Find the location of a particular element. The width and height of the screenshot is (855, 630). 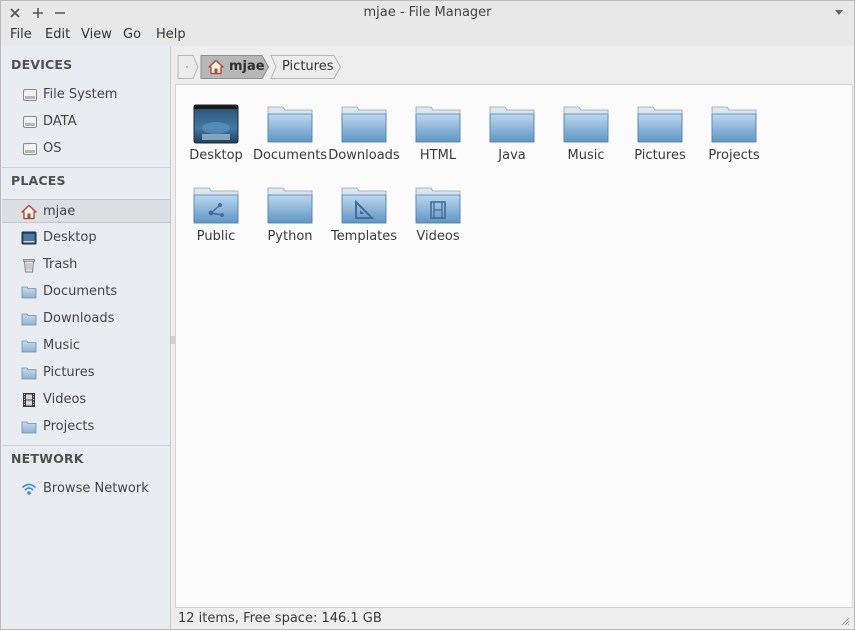

sidebar-item-label: Videos is located at coordinates (65, 399).